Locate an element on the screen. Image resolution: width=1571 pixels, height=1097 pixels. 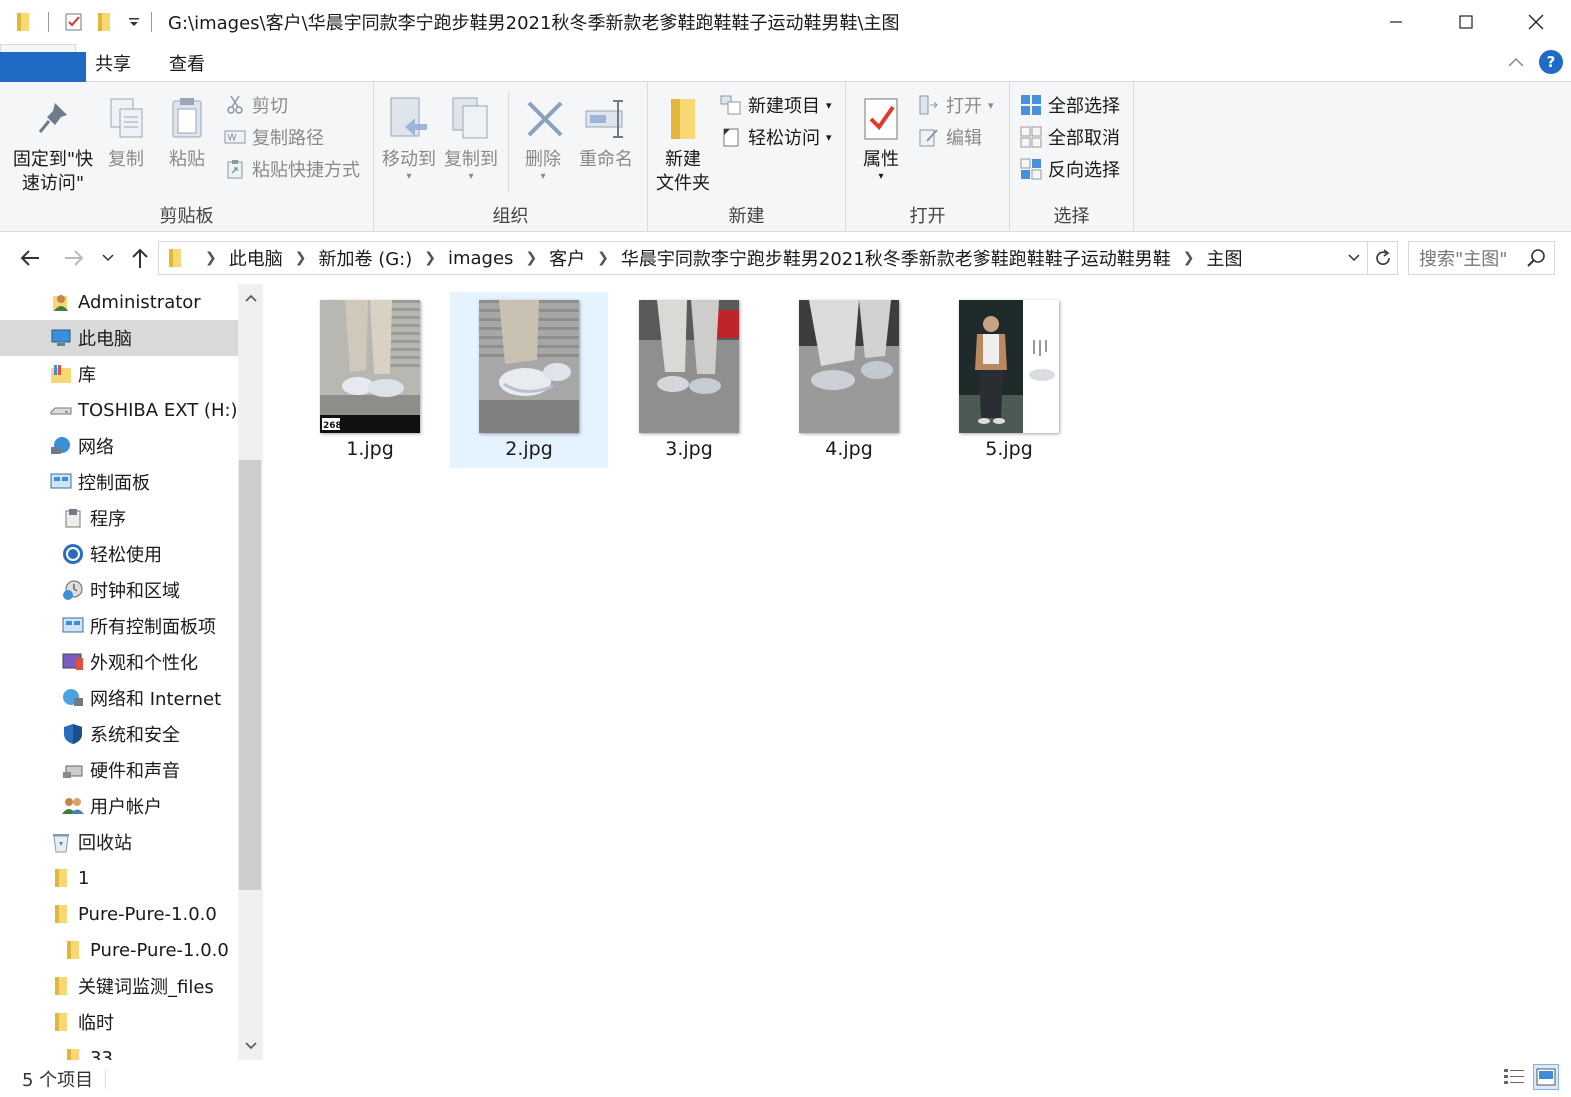
nav-item-ease-of-access: 轻松使用 is located at coordinates (119, 554).